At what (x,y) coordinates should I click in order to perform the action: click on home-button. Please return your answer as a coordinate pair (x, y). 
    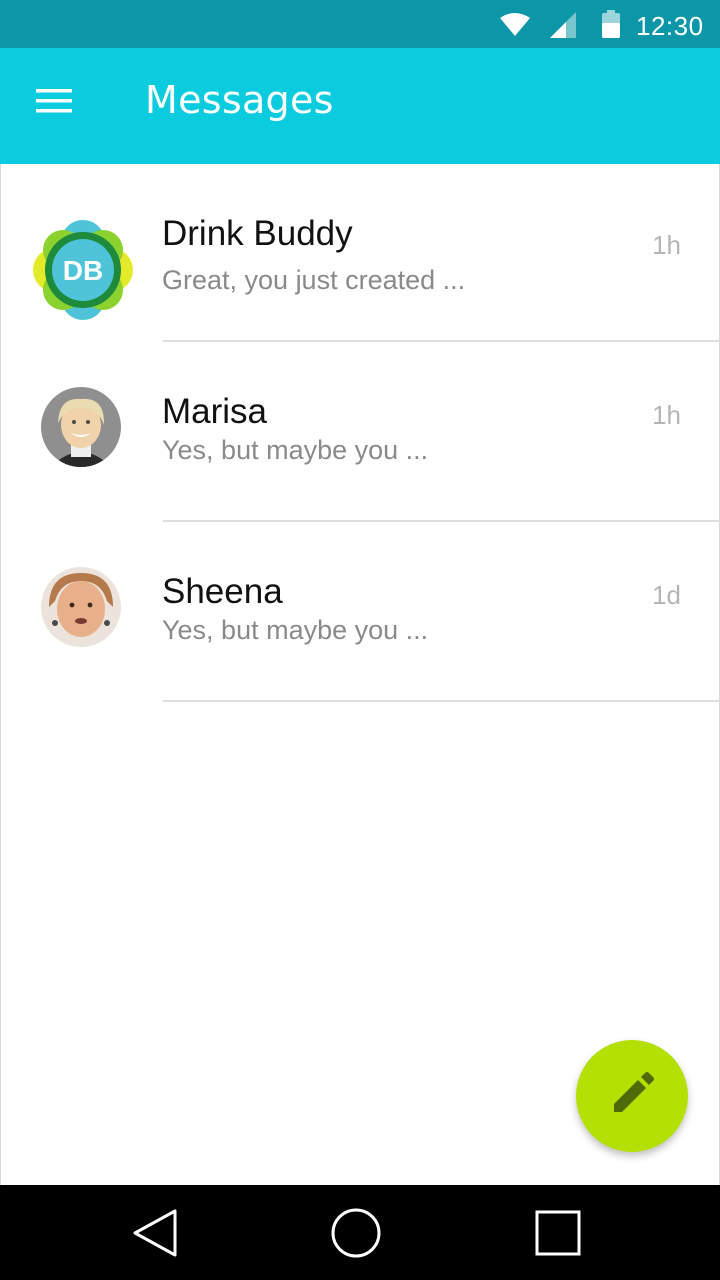
    Looking at the image, I should click on (356, 1235).